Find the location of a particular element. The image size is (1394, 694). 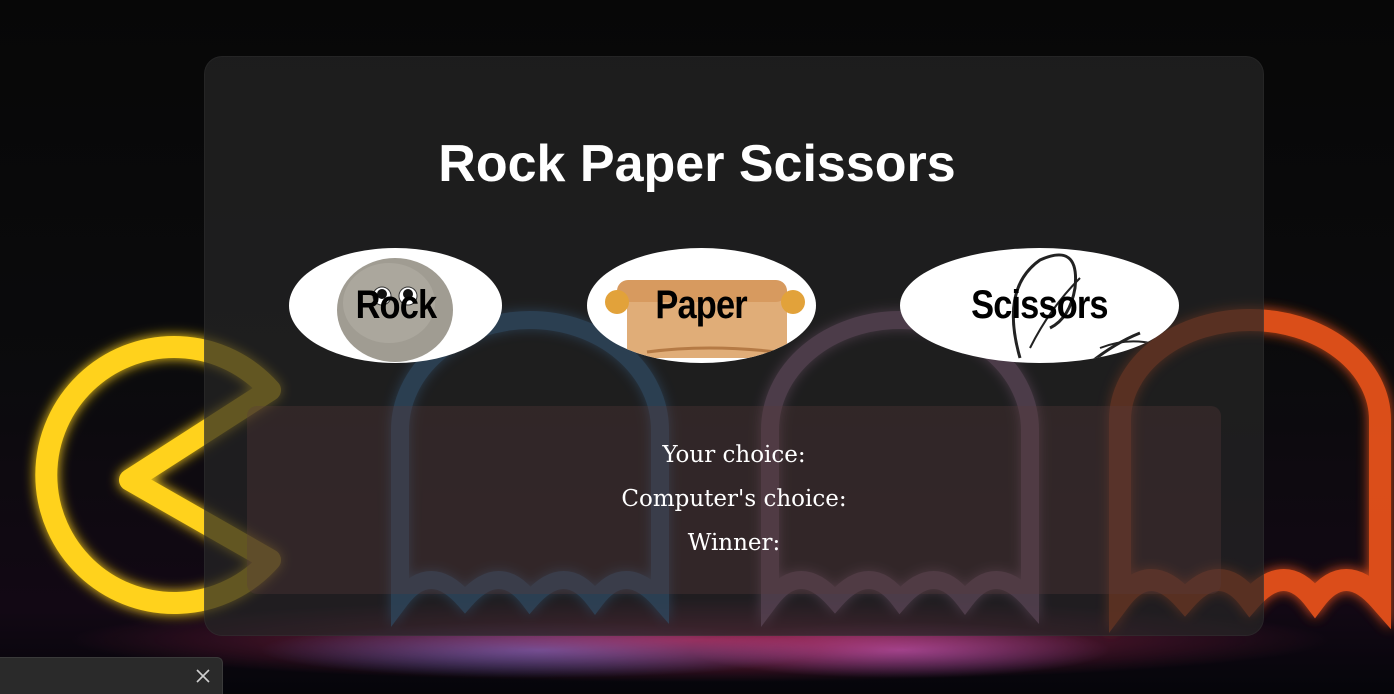

close-icon is located at coordinates (203, 676).